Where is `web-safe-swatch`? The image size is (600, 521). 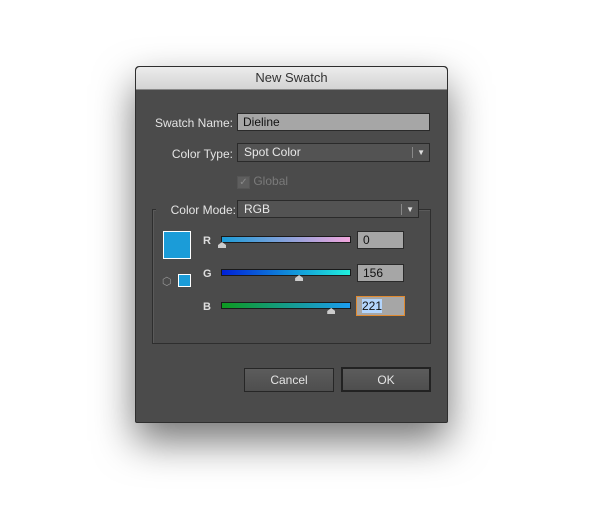 web-safe-swatch is located at coordinates (184, 280).